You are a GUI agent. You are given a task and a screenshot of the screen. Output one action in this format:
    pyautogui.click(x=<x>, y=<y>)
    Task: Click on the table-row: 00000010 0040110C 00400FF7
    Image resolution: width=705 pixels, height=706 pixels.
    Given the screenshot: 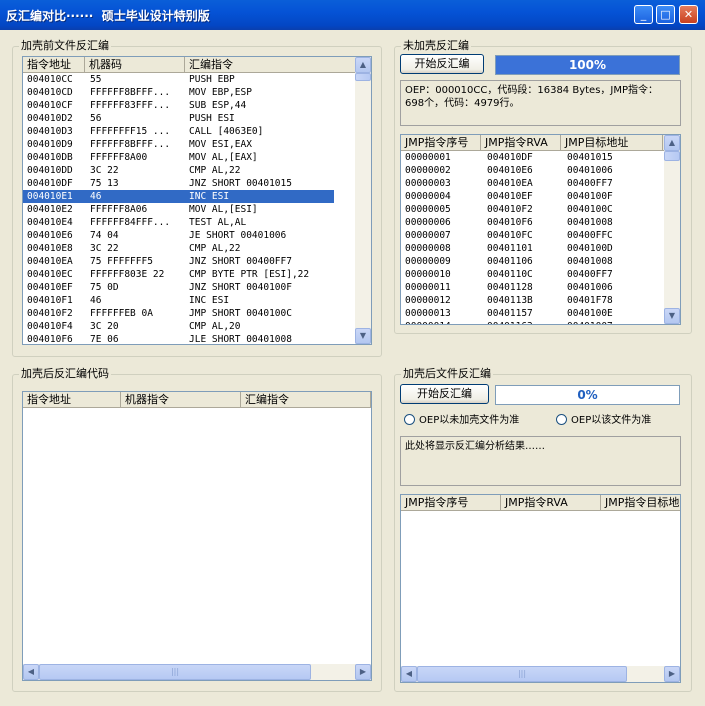 What is the action you would take?
    pyautogui.click(x=532, y=274)
    